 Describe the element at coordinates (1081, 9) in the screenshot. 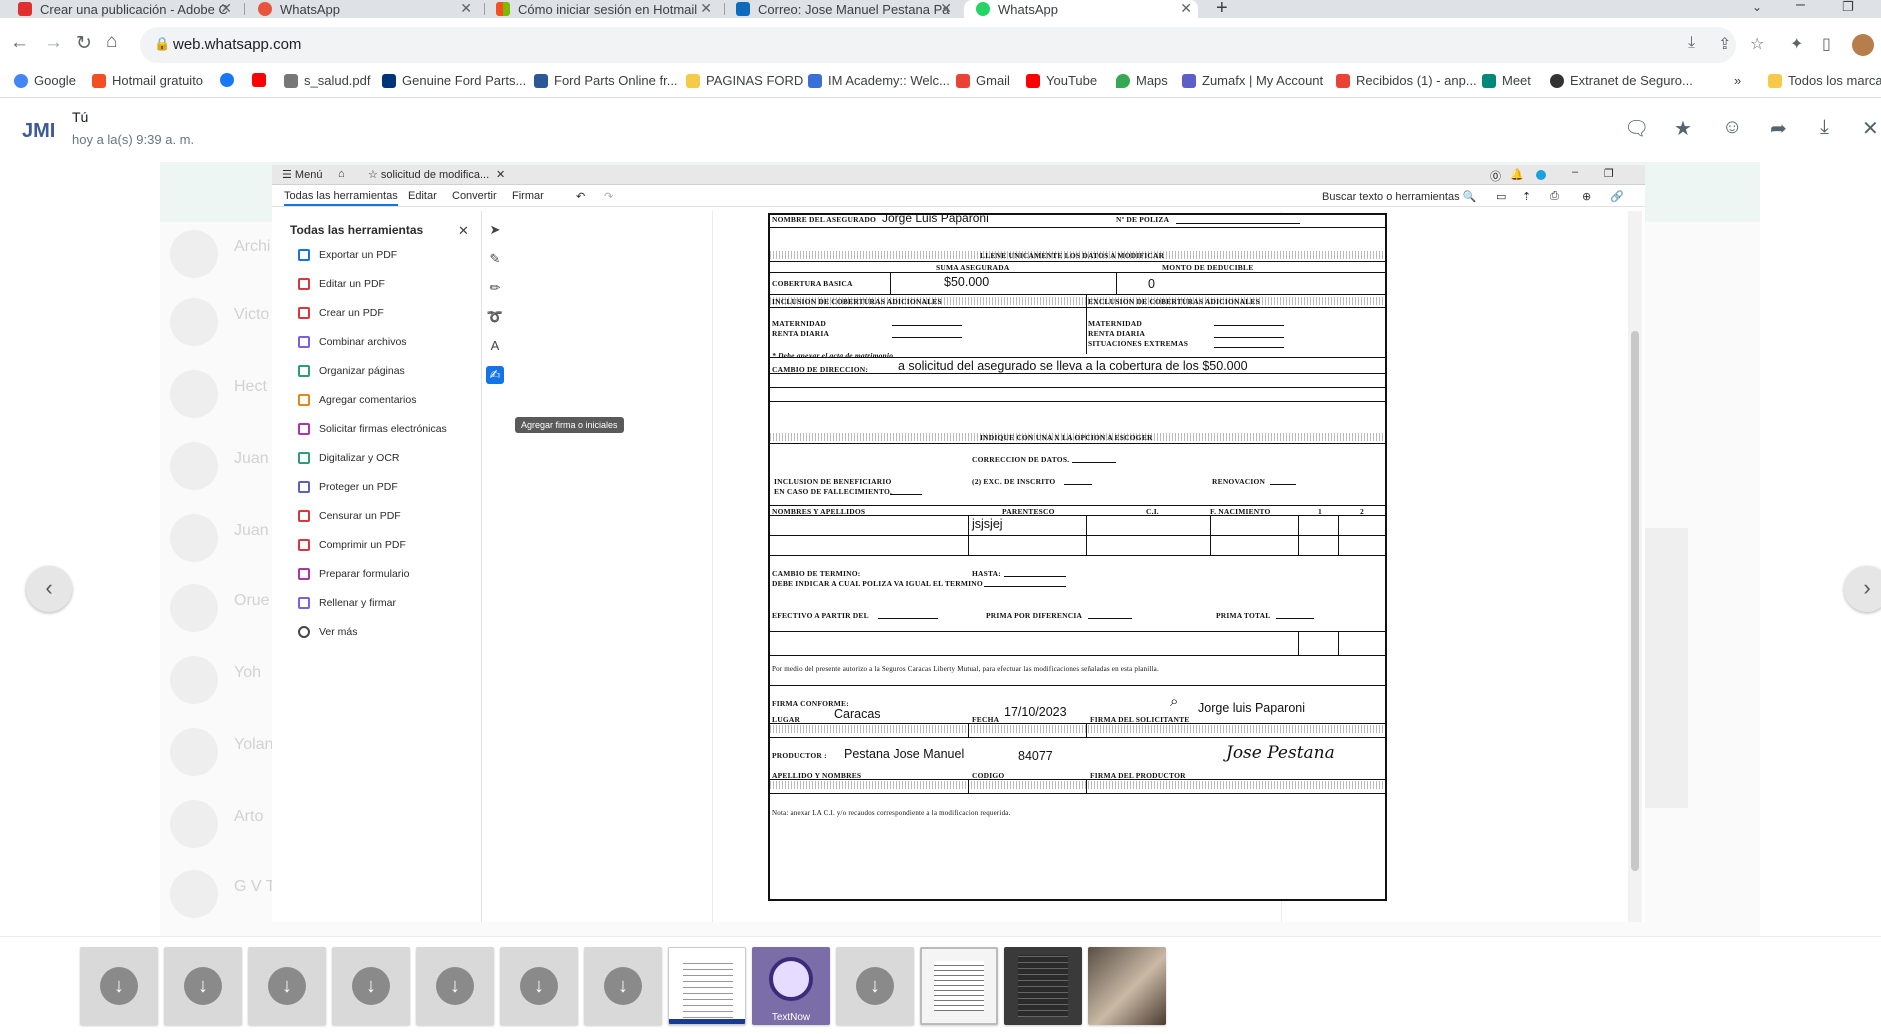

I see `browser-tab-whatsapp-active: WhatsApp ✕` at that location.